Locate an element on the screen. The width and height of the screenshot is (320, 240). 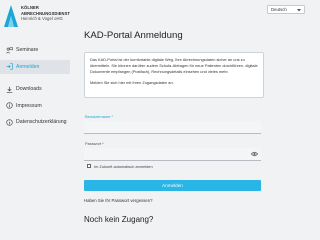
chevron-down-icon is located at coordinates (299, 10).